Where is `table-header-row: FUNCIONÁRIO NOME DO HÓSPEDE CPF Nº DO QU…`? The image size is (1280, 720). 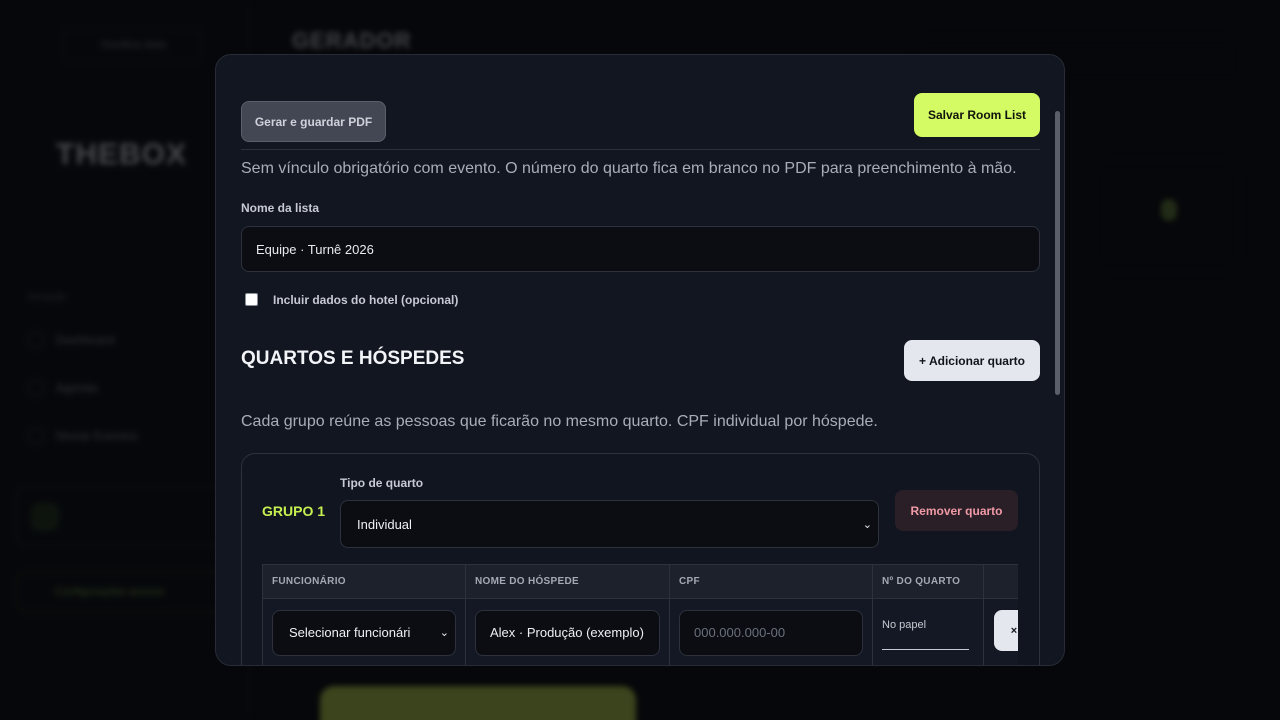 table-header-row: FUNCIONÁRIO NOME DO HÓSPEDE CPF Nº DO QU… is located at coordinates (640, 581).